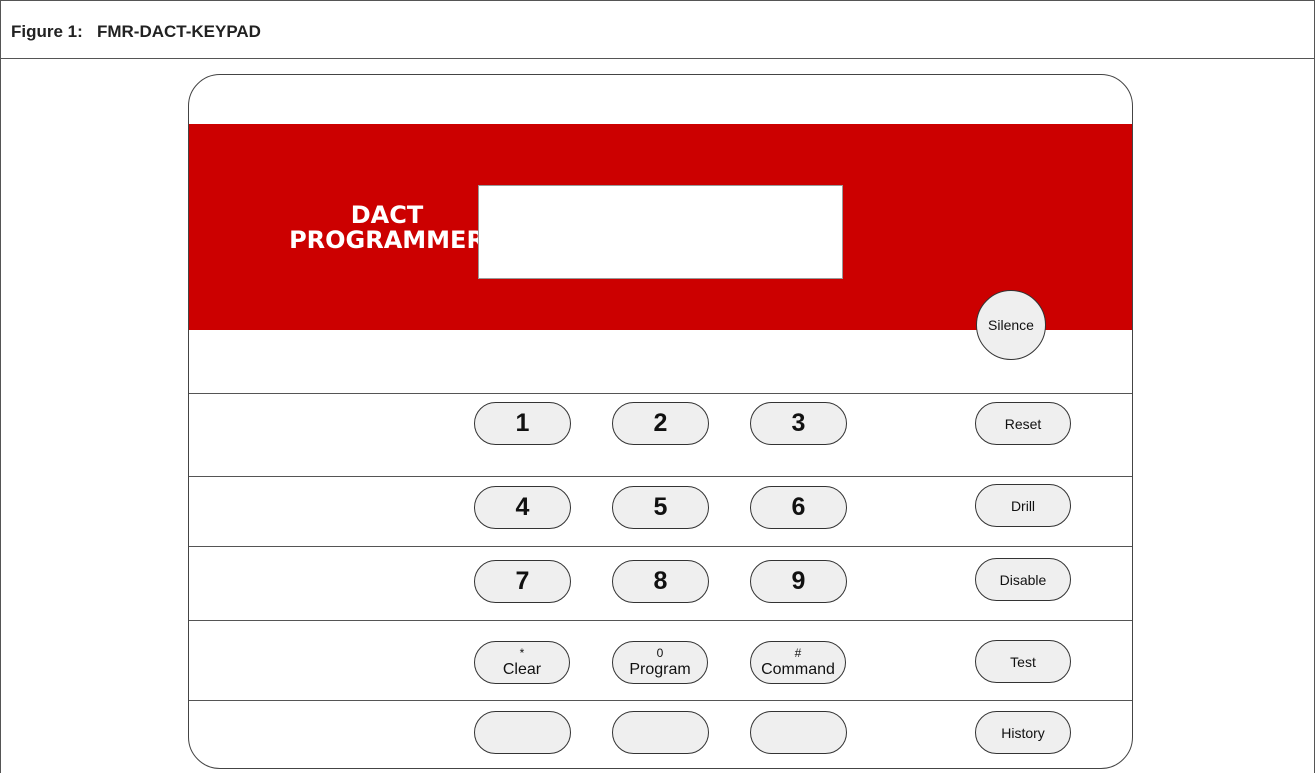  Describe the element at coordinates (1023, 423) in the screenshot. I see `reset-button: Reset` at that location.